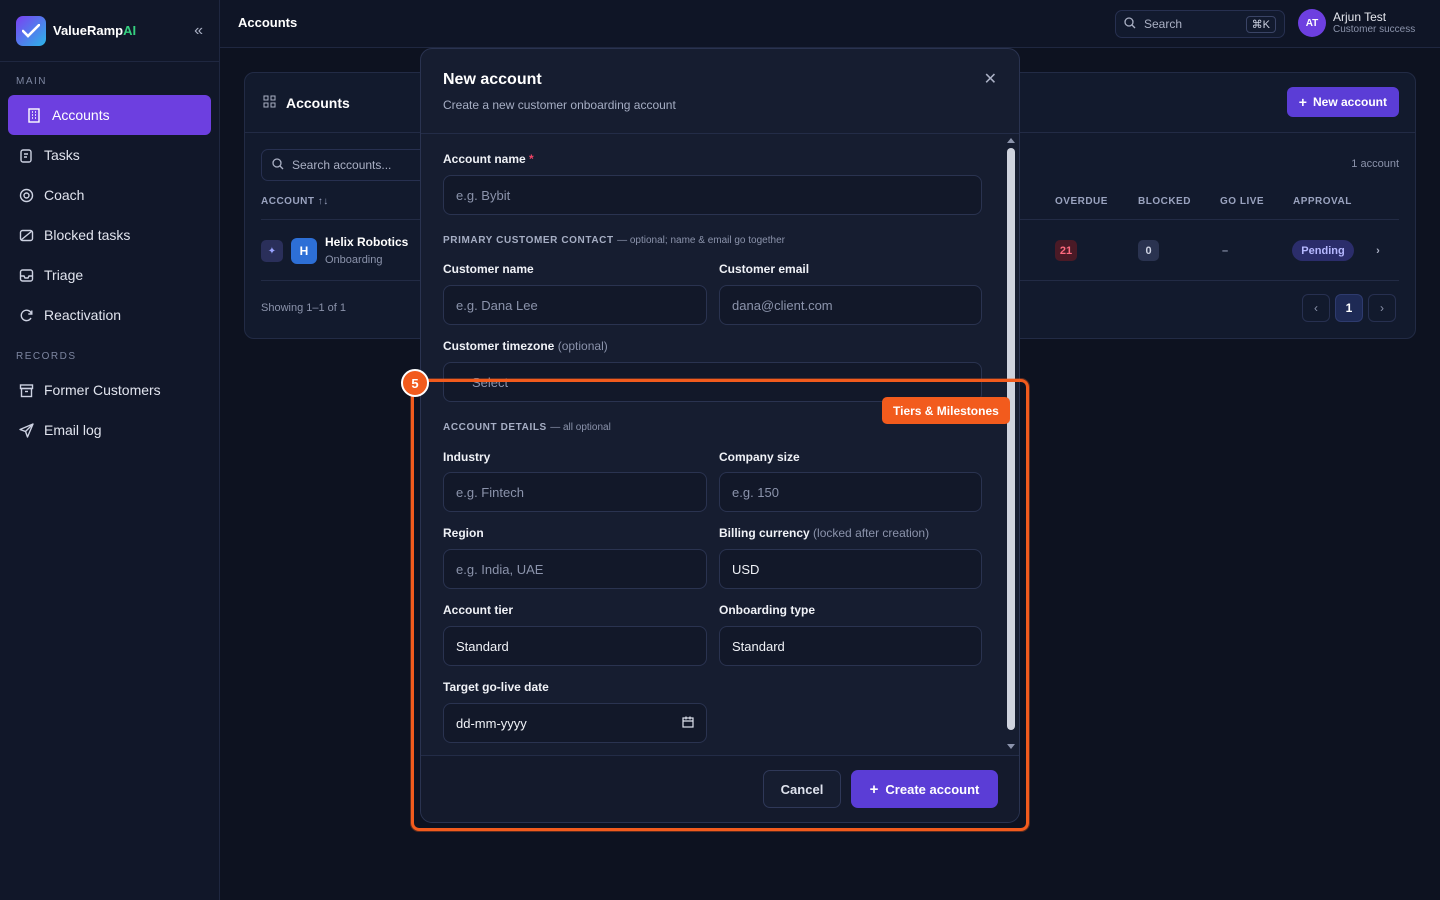 This screenshot has height=900, width=1440. Describe the element at coordinates (1081, 201) in the screenshot. I see `column-header-overdue: OVERDUE` at that location.